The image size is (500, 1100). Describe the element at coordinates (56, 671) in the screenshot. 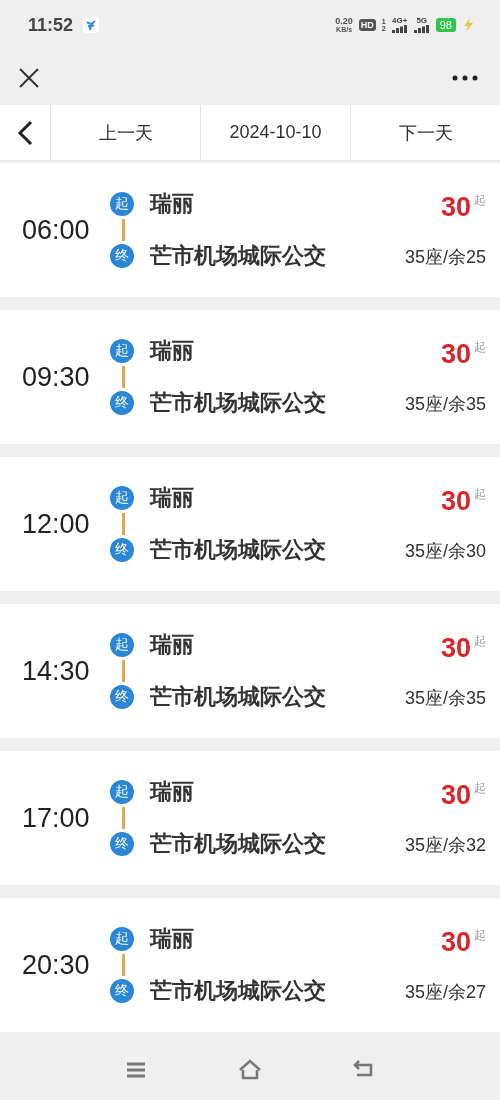

I see `departure-time: 14:30` at that location.